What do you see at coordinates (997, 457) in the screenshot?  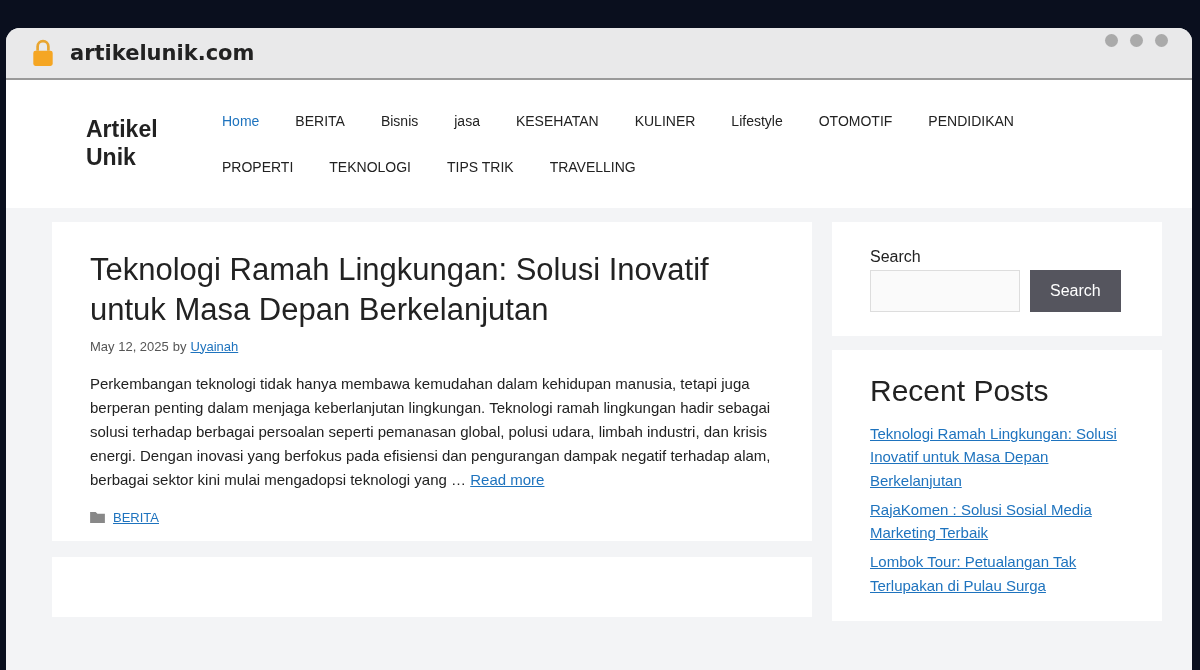 I see `recent-post-link: Teknologi Ramah Lingkungan: Solusi Inovatif untuk Masa Depan Berkelanjutan` at bounding box center [997, 457].